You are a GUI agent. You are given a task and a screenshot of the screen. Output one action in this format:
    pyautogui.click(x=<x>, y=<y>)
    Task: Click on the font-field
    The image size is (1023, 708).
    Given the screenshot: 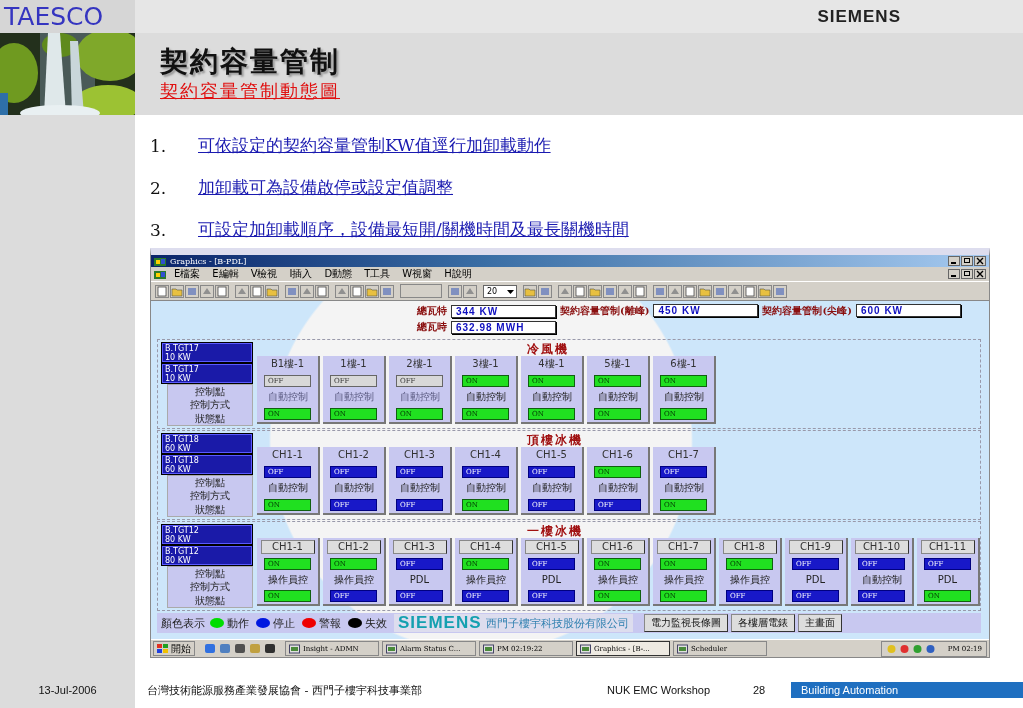 What is the action you would take?
    pyautogui.click(x=421, y=291)
    